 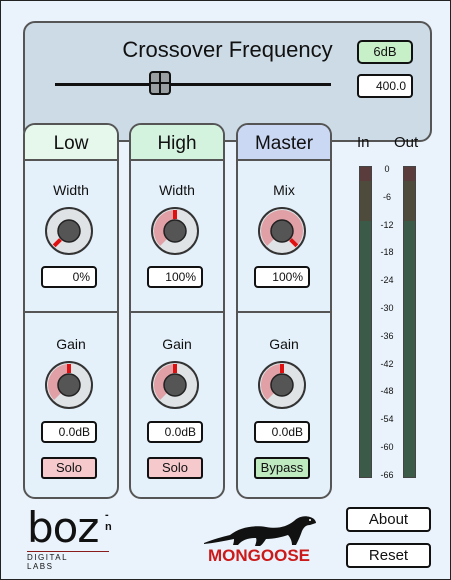 What do you see at coordinates (258, 555) in the screenshot?
I see `product-name: MONGOOSE` at bounding box center [258, 555].